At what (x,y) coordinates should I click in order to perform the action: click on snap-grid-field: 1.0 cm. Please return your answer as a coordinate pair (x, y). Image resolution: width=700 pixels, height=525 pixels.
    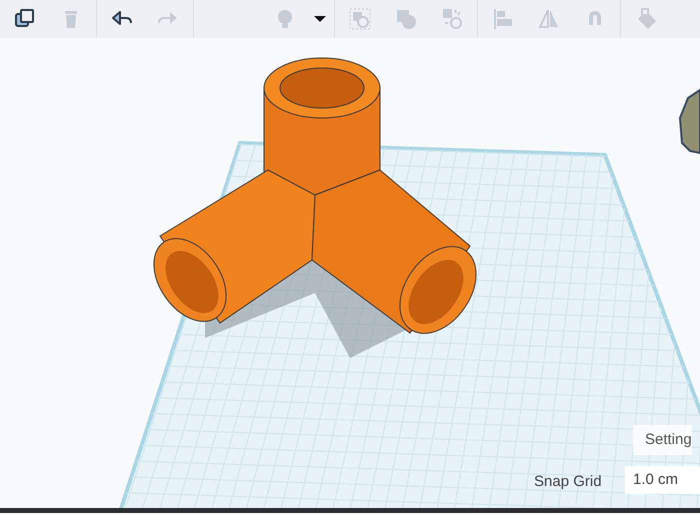
    Looking at the image, I should click on (662, 480).